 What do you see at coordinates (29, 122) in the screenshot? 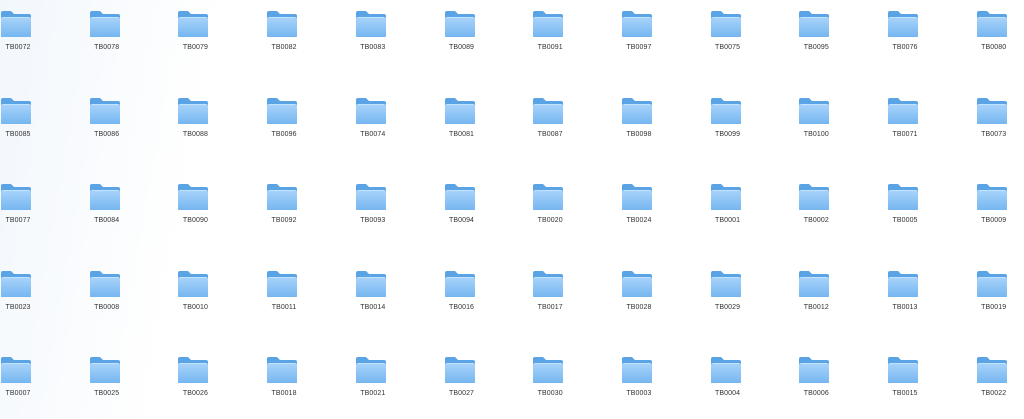
I see `folder-item: TB0085` at bounding box center [29, 122].